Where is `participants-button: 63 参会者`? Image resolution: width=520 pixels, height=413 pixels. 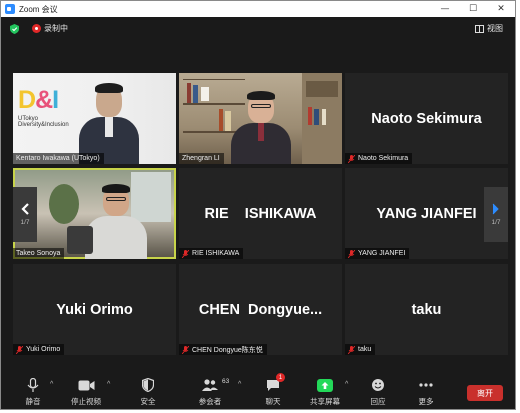 participants-button: 63 参会者 is located at coordinates (210, 392).